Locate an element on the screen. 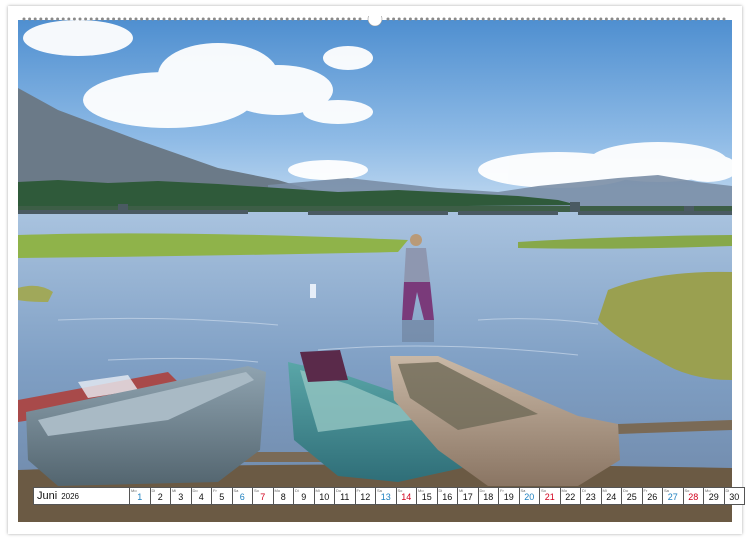 This screenshot has height=540, width=750. day-cell: So 14 is located at coordinates (406, 496).